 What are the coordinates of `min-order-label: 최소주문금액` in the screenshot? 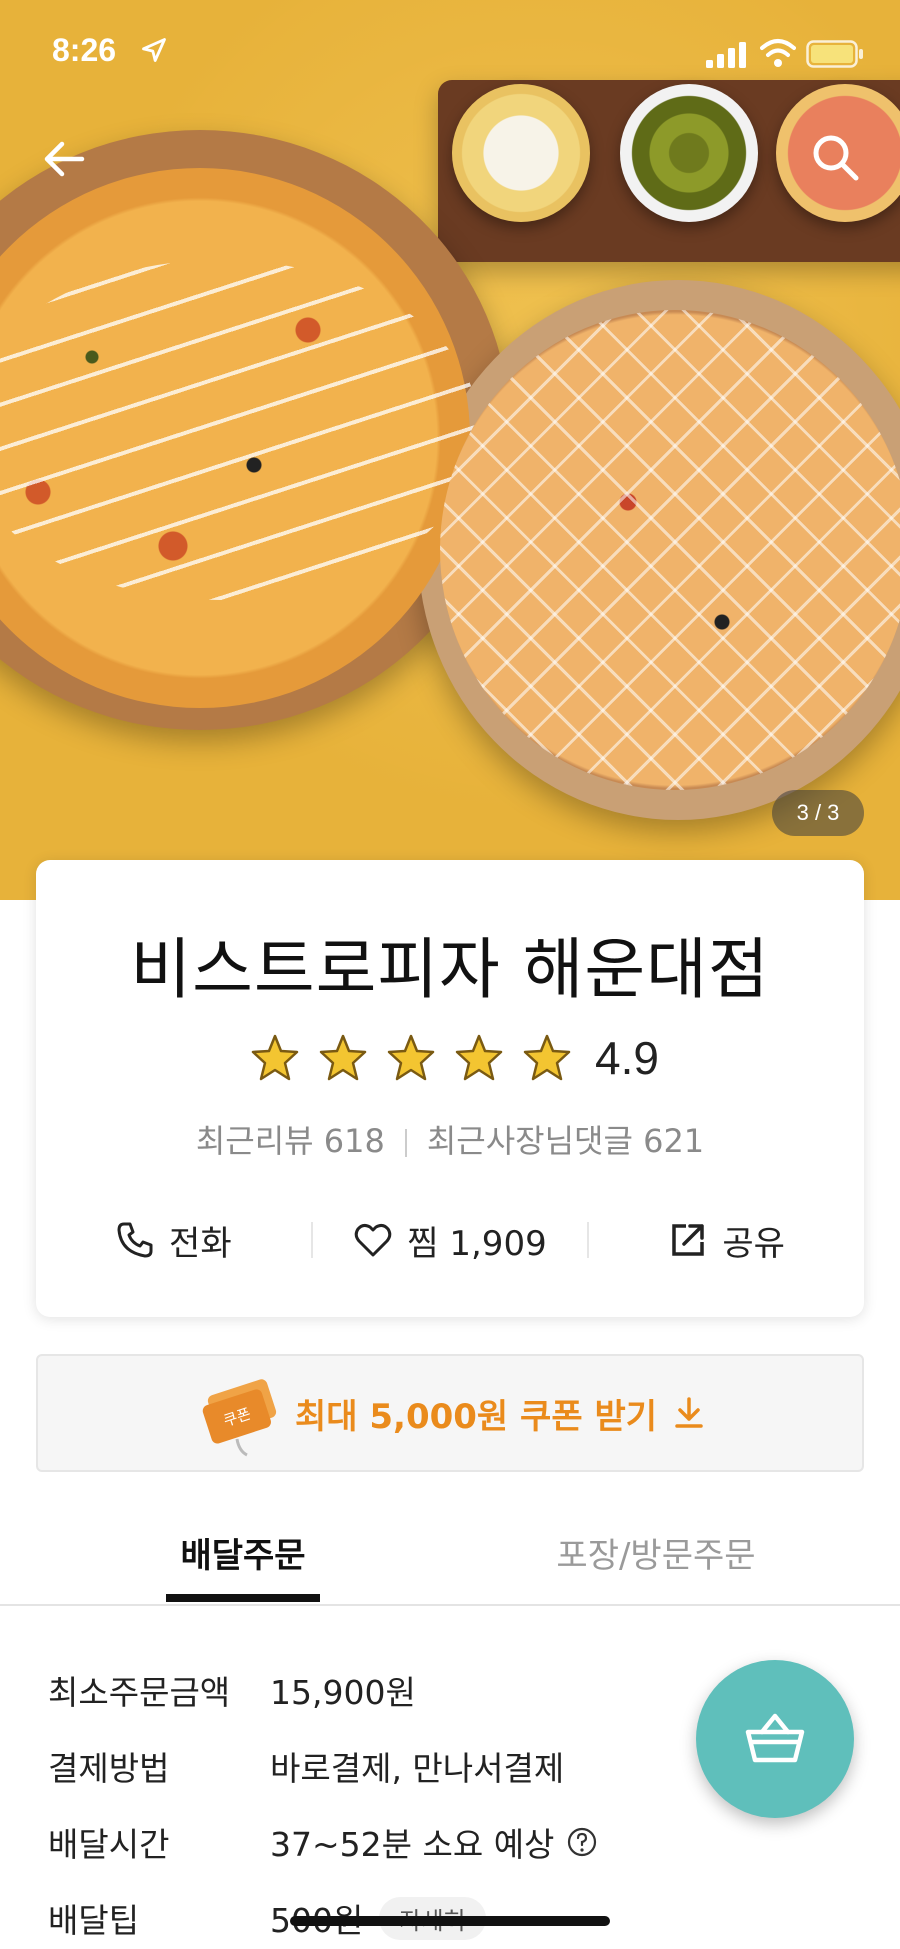 It's located at (139, 1692).